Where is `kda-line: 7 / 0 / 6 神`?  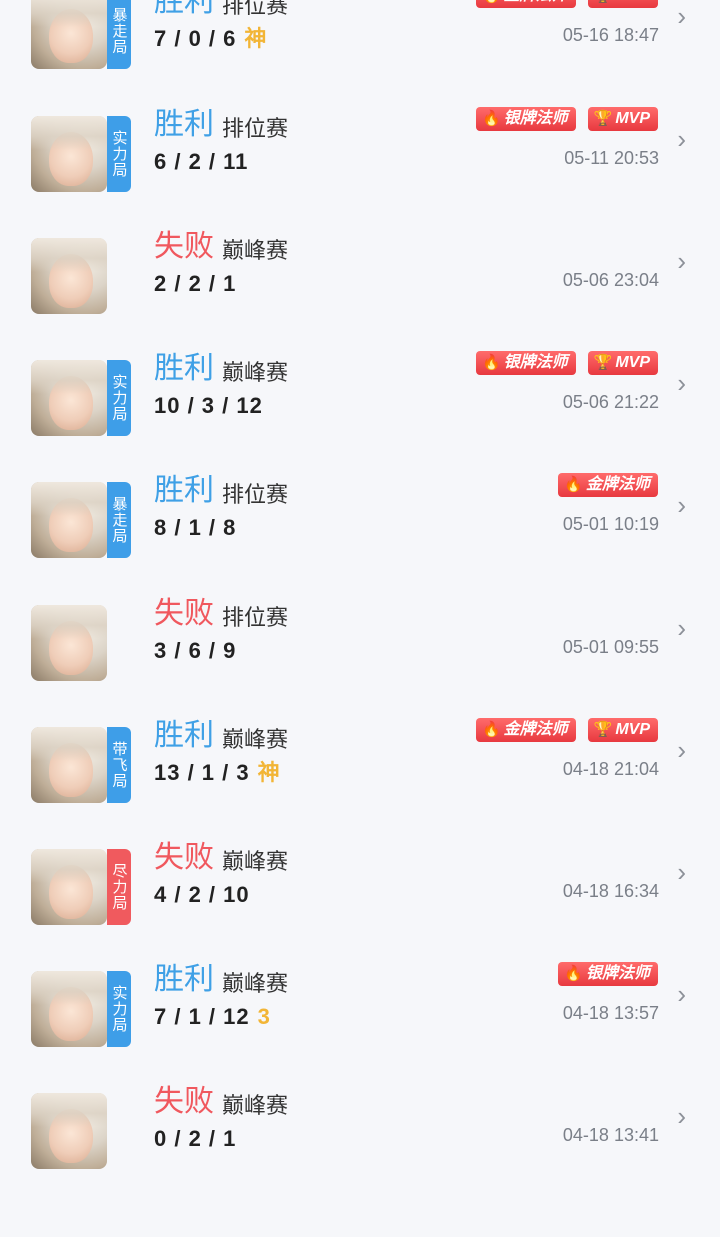
kda-line: 7 / 0 / 6 神 is located at coordinates (210, 39).